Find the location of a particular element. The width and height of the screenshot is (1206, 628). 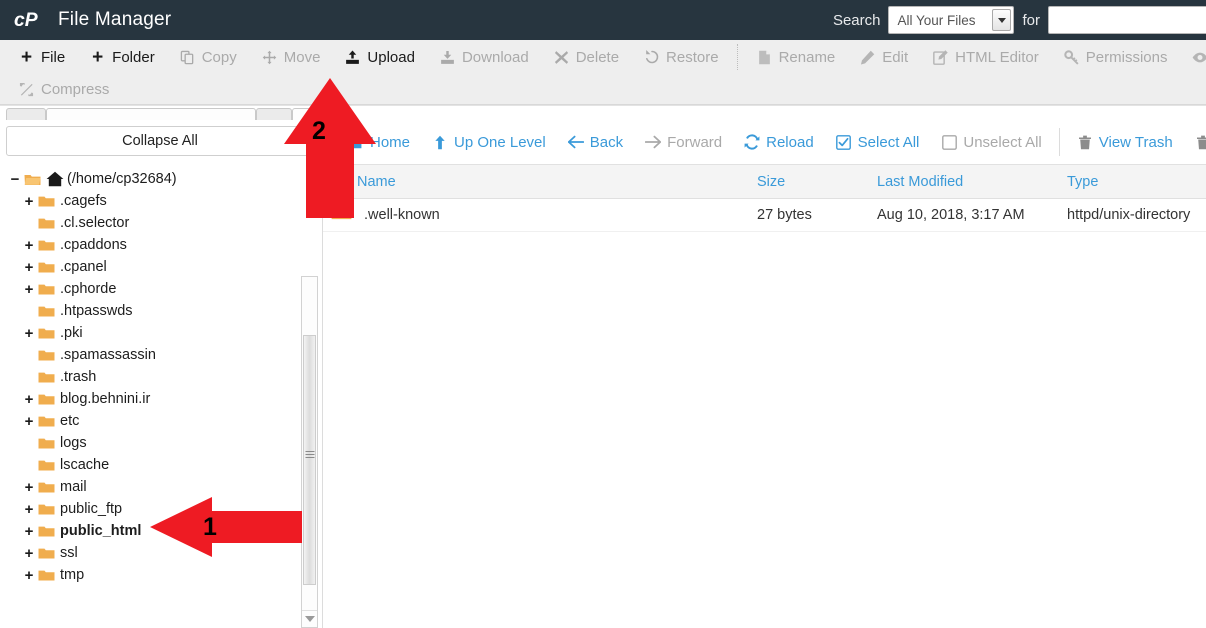

scroll-down-button is located at coordinates (309, 618).